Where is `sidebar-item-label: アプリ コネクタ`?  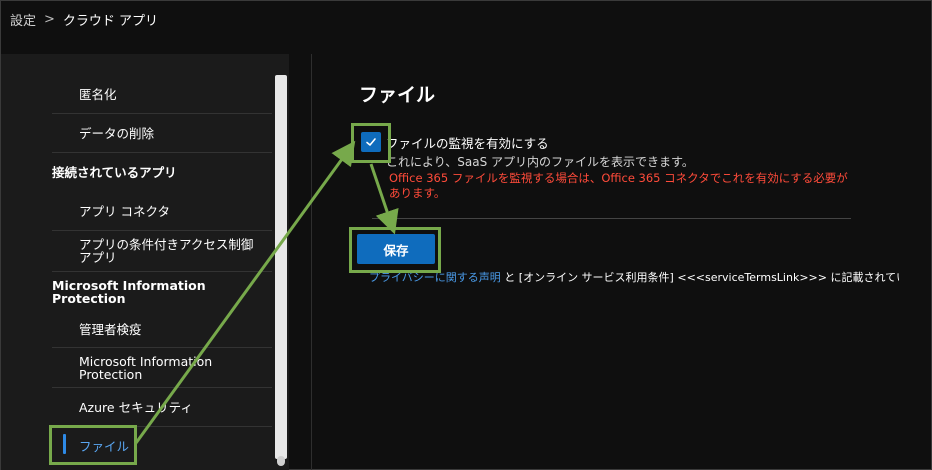
sidebar-item-label: アプリ コネクタ is located at coordinates (124, 211).